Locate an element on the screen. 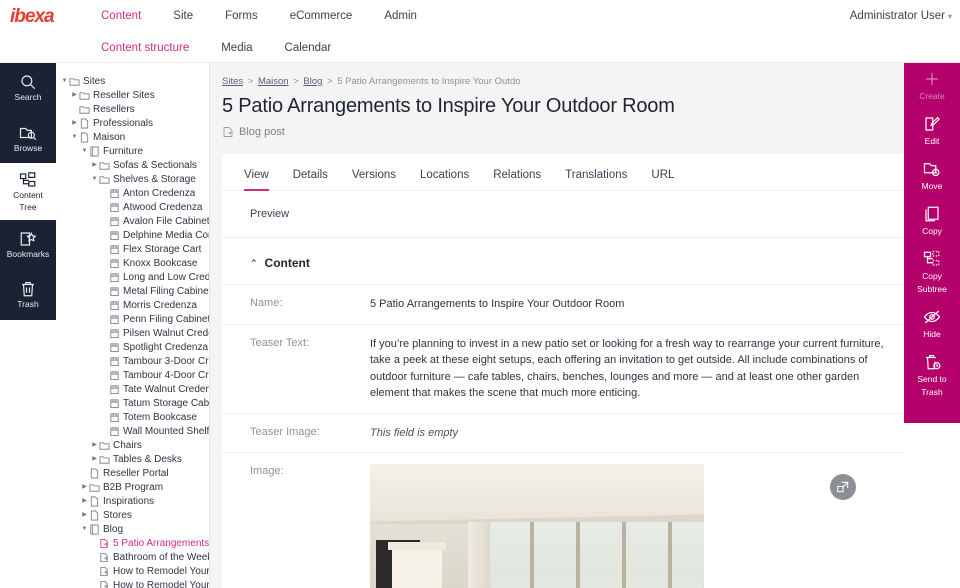 The height and width of the screenshot is (588, 960). tree-node: ▶ Stores is located at coordinates (132, 515).